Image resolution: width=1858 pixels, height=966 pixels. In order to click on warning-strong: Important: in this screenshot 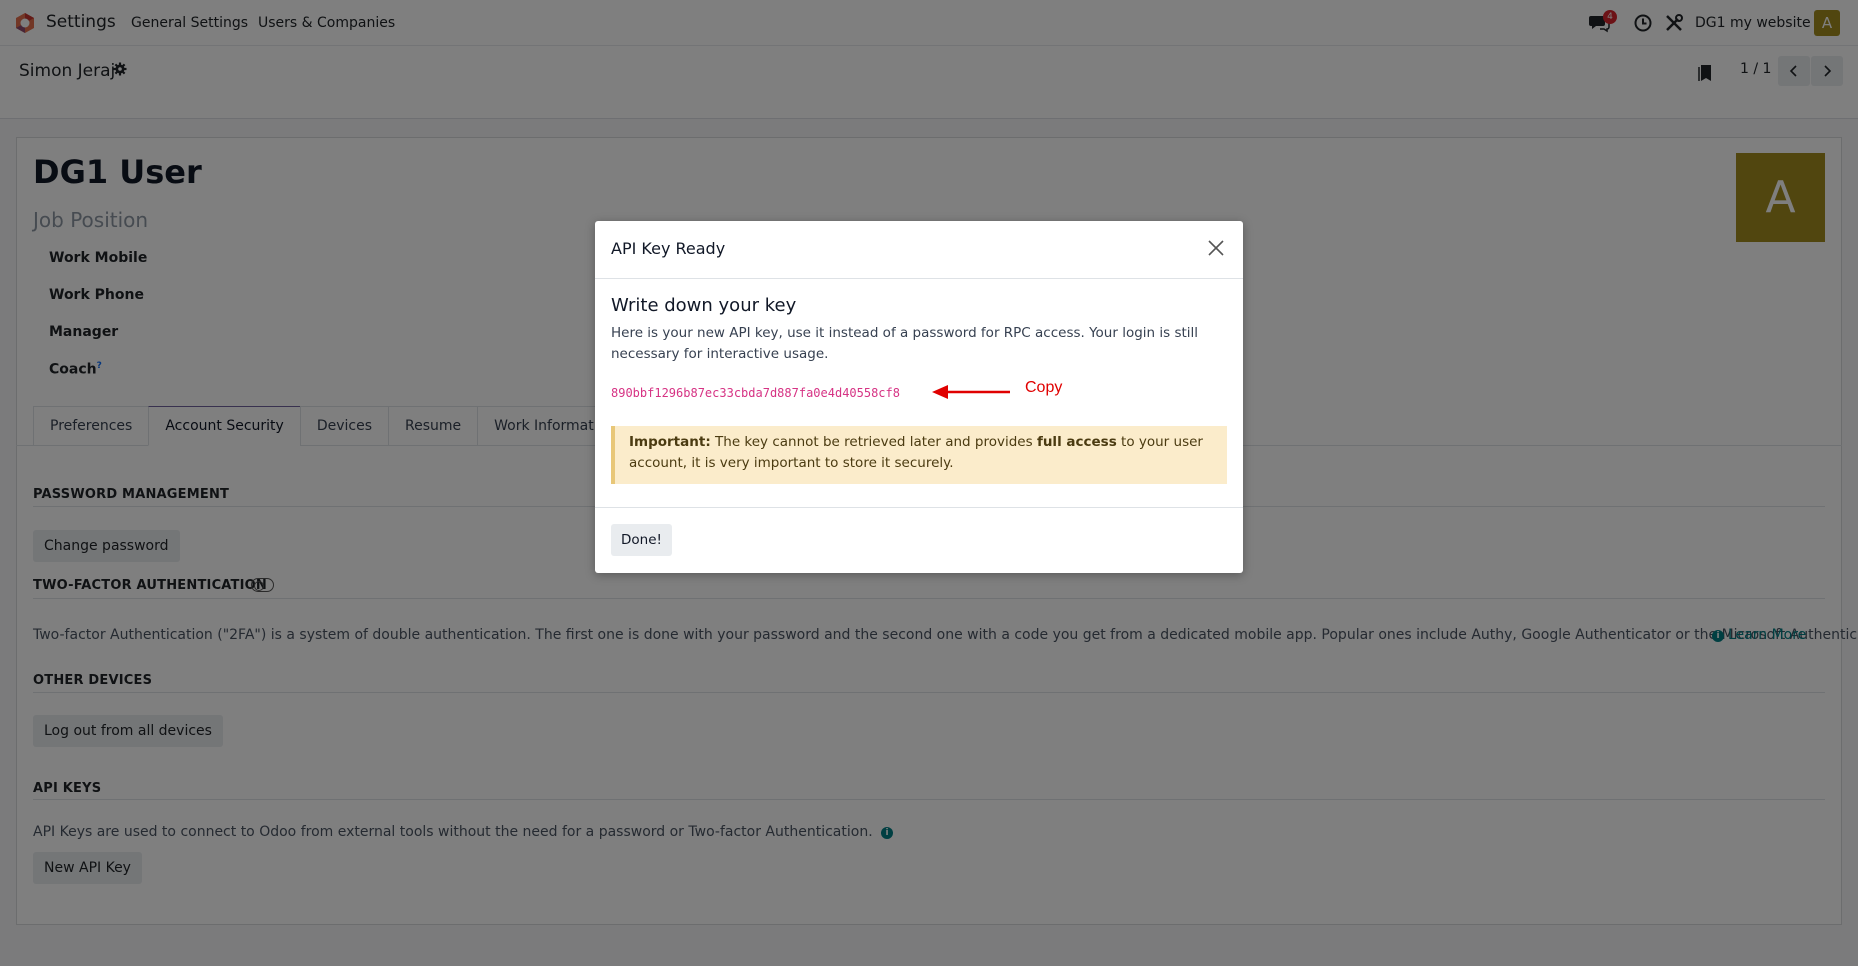, I will do `click(670, 442)`.